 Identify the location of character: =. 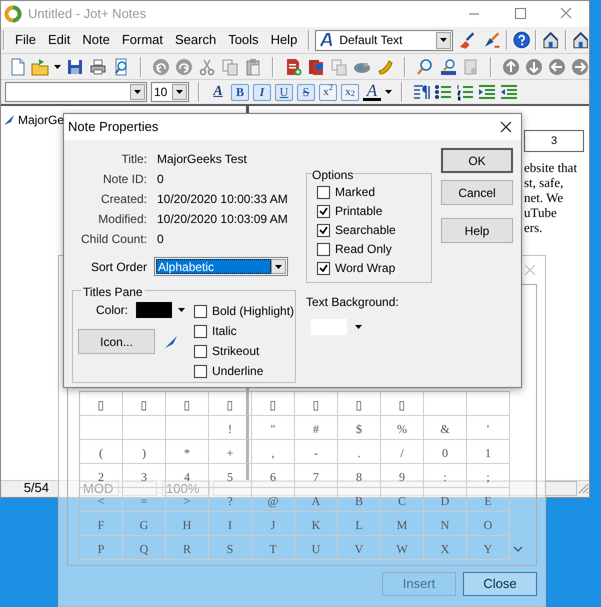
(144, 501).